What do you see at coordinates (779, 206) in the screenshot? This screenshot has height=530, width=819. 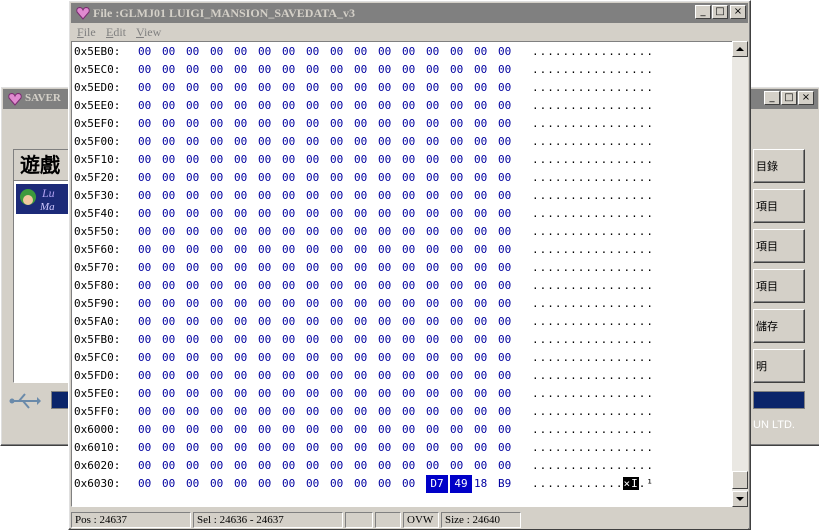 I see `side-button-item-1: 項目` at bounding box center [779, 206].